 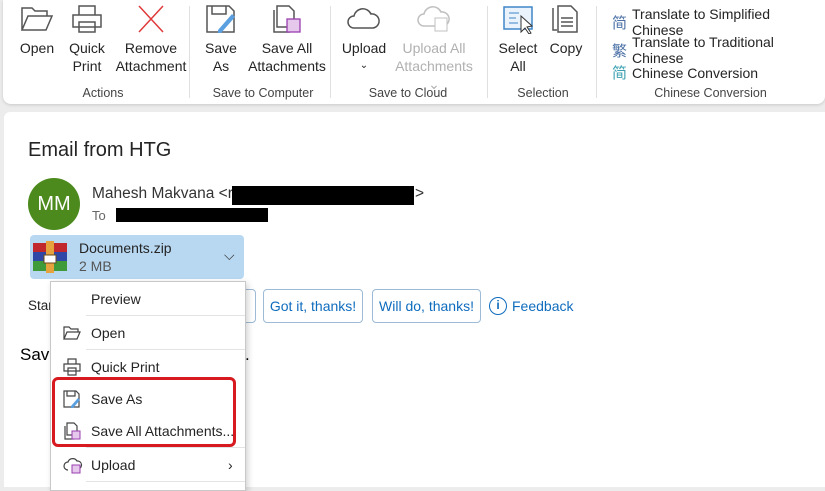 I want to click on save-as-label: Save, so click(x=221, y=48).